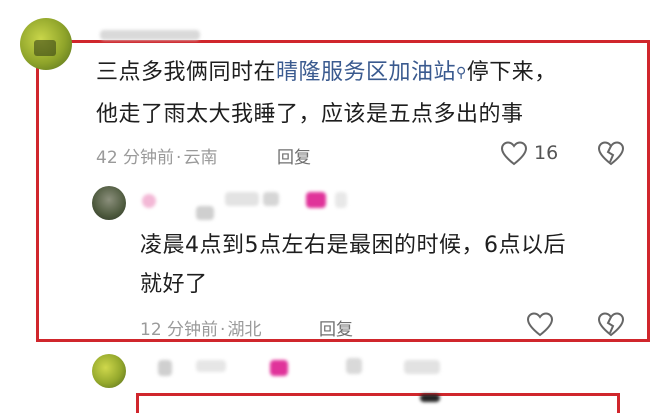 The height and width of the screenshot is (413, 657). I want to click on like-count: 16, so click(546, 153).